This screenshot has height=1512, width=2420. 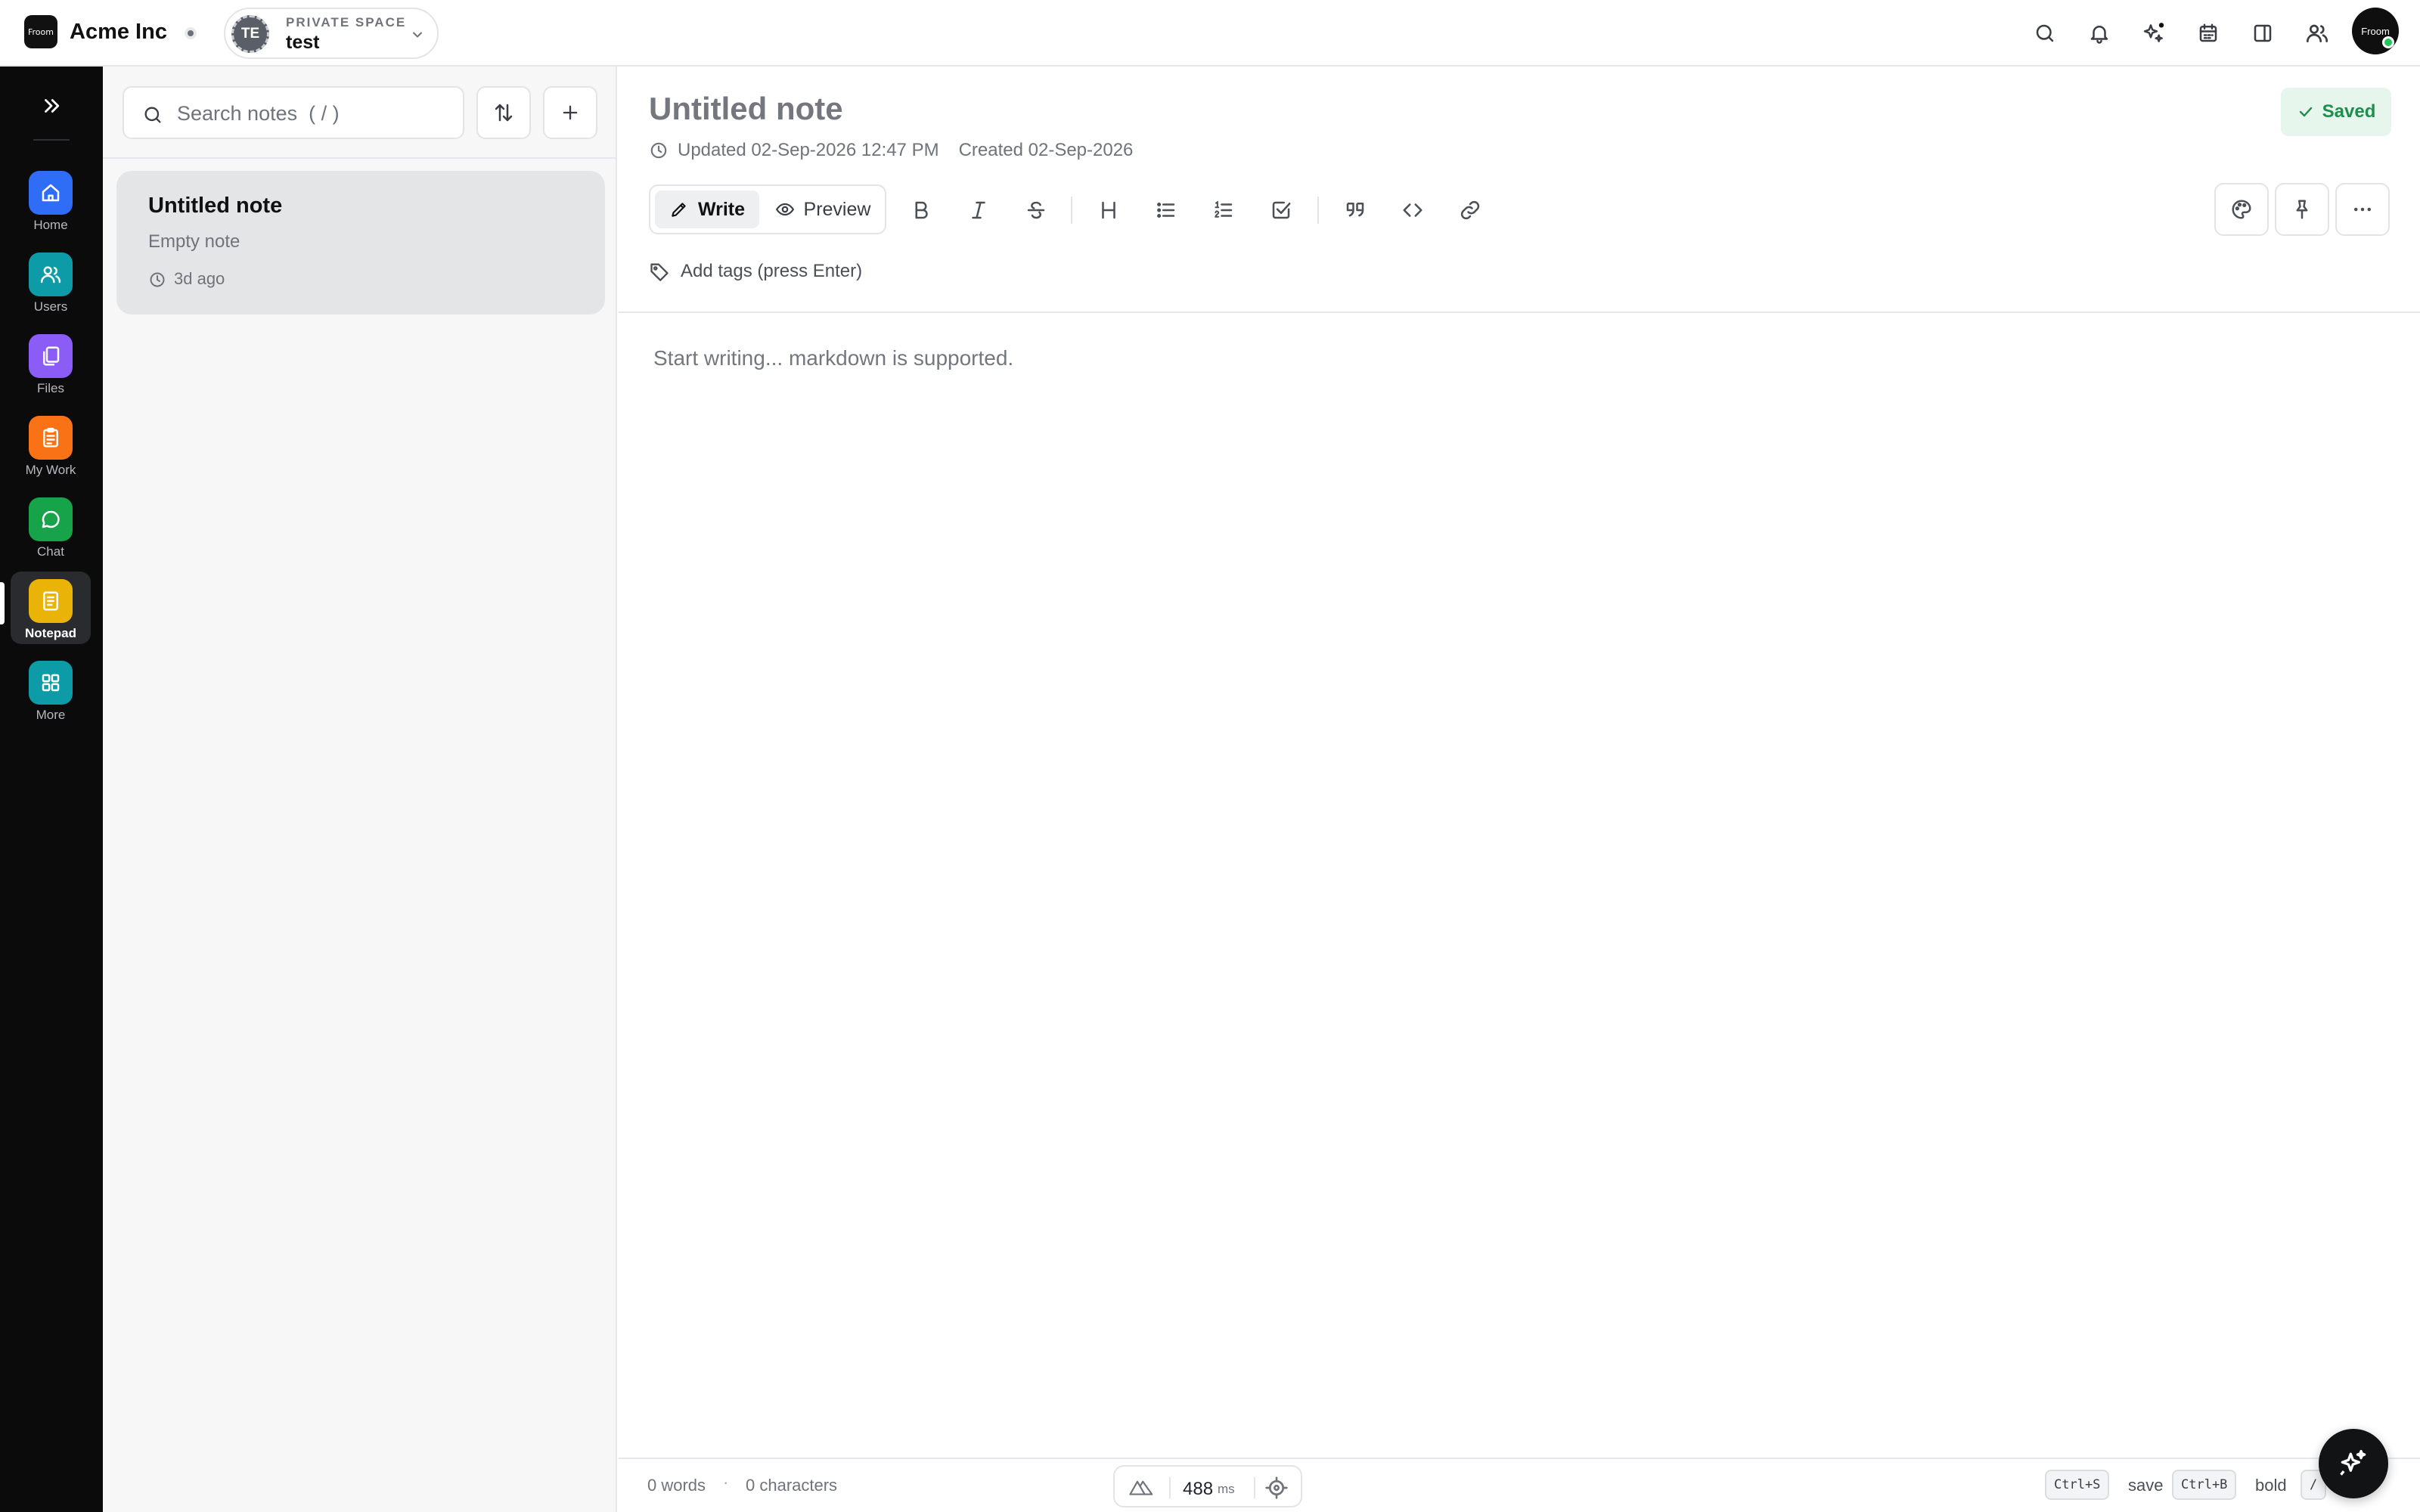 I want to click on pin-icon, so click(x=2302, y=209).